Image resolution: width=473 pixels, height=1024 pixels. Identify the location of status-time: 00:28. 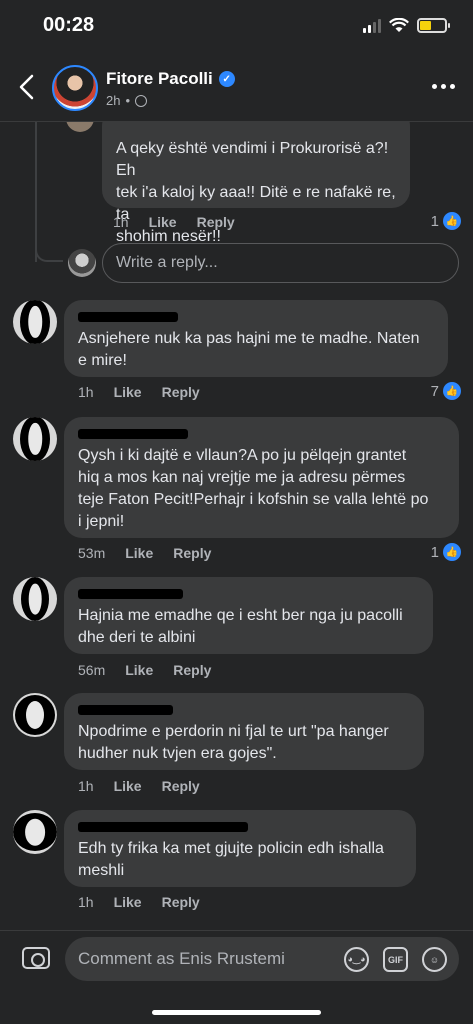
(69, 25).